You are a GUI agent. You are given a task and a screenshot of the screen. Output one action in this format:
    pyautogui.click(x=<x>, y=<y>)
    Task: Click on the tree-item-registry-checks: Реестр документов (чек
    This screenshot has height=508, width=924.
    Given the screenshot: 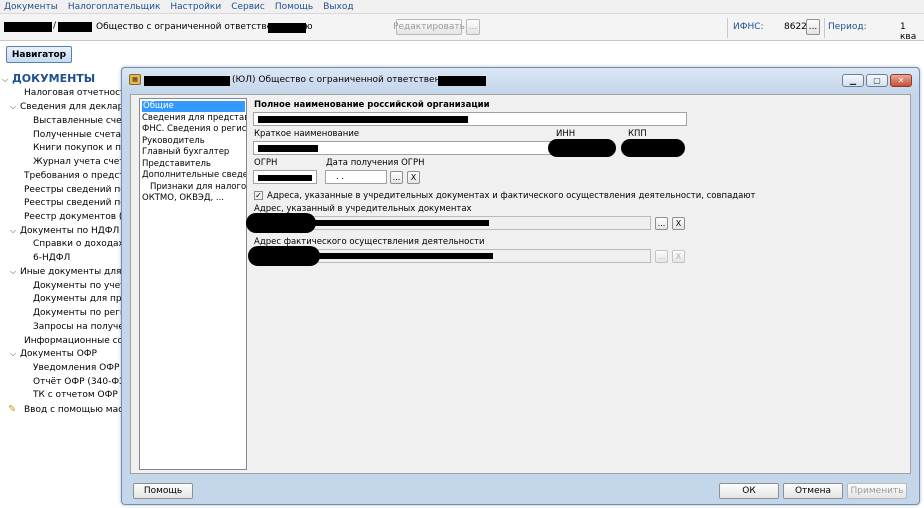 What is the action you would take?
    pyautogui.click(x=74, y=217)
    